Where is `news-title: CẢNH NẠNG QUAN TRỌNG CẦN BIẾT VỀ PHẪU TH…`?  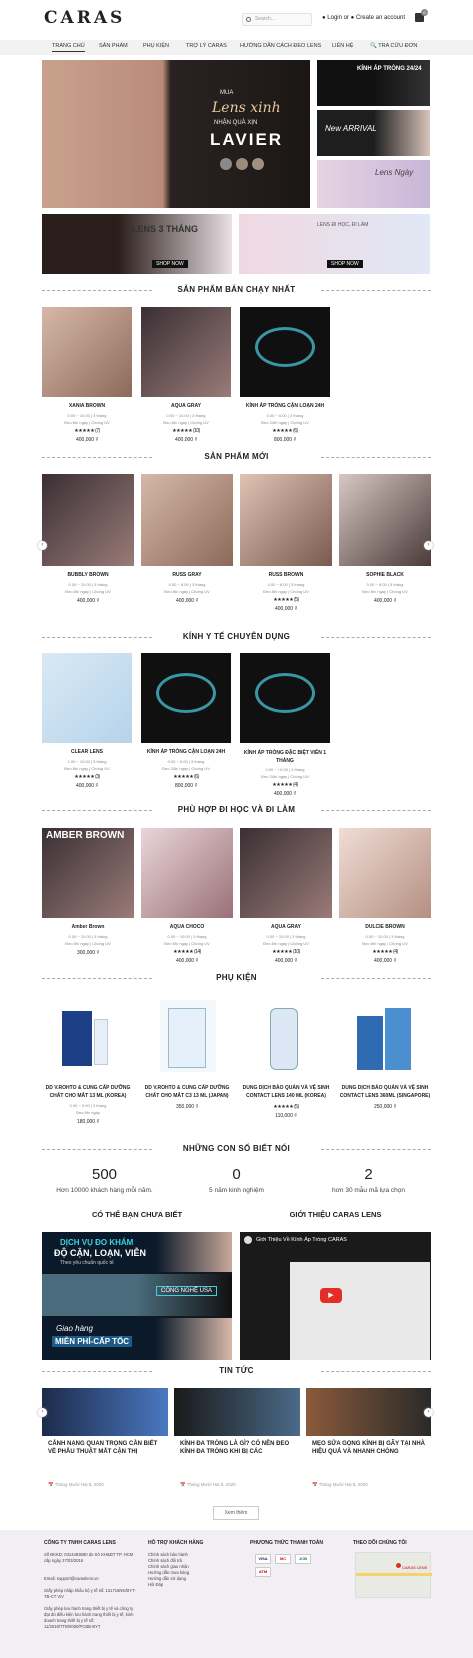
news-title: CẢNH NẠNG QUAN TRỌNG CẦN BIẾT VỀ PHẪU TH… is located at coordinates (106, 1448).